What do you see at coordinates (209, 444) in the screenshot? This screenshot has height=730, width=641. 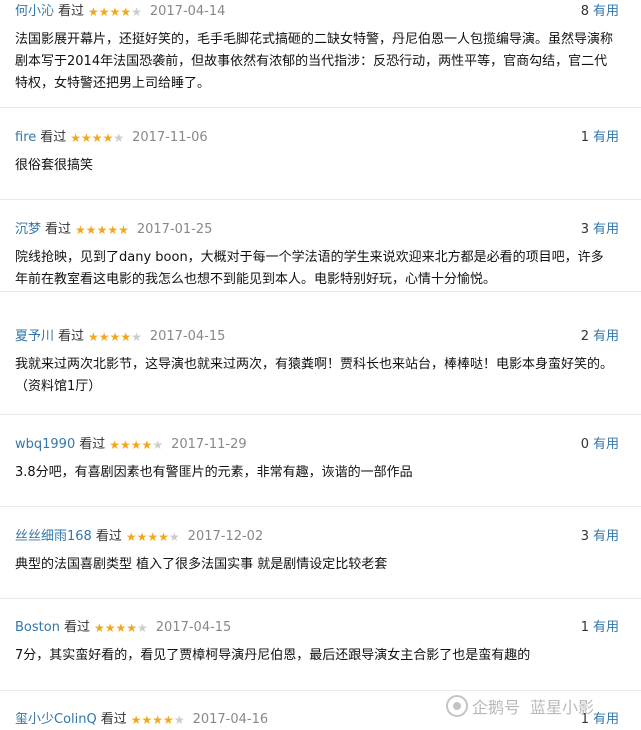 I see `review-date: 2017-11-29` at bounding box center [209, 444].